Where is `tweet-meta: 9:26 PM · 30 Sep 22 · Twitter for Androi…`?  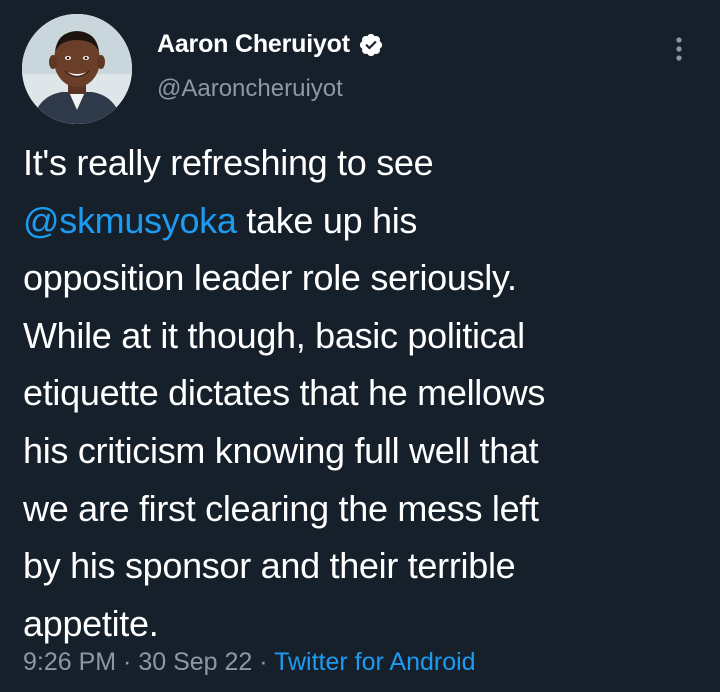 tweet-meta: 9:26 PM · 30 Sep 22 · Twitter for Androi… is located at coordinates (249, 662).